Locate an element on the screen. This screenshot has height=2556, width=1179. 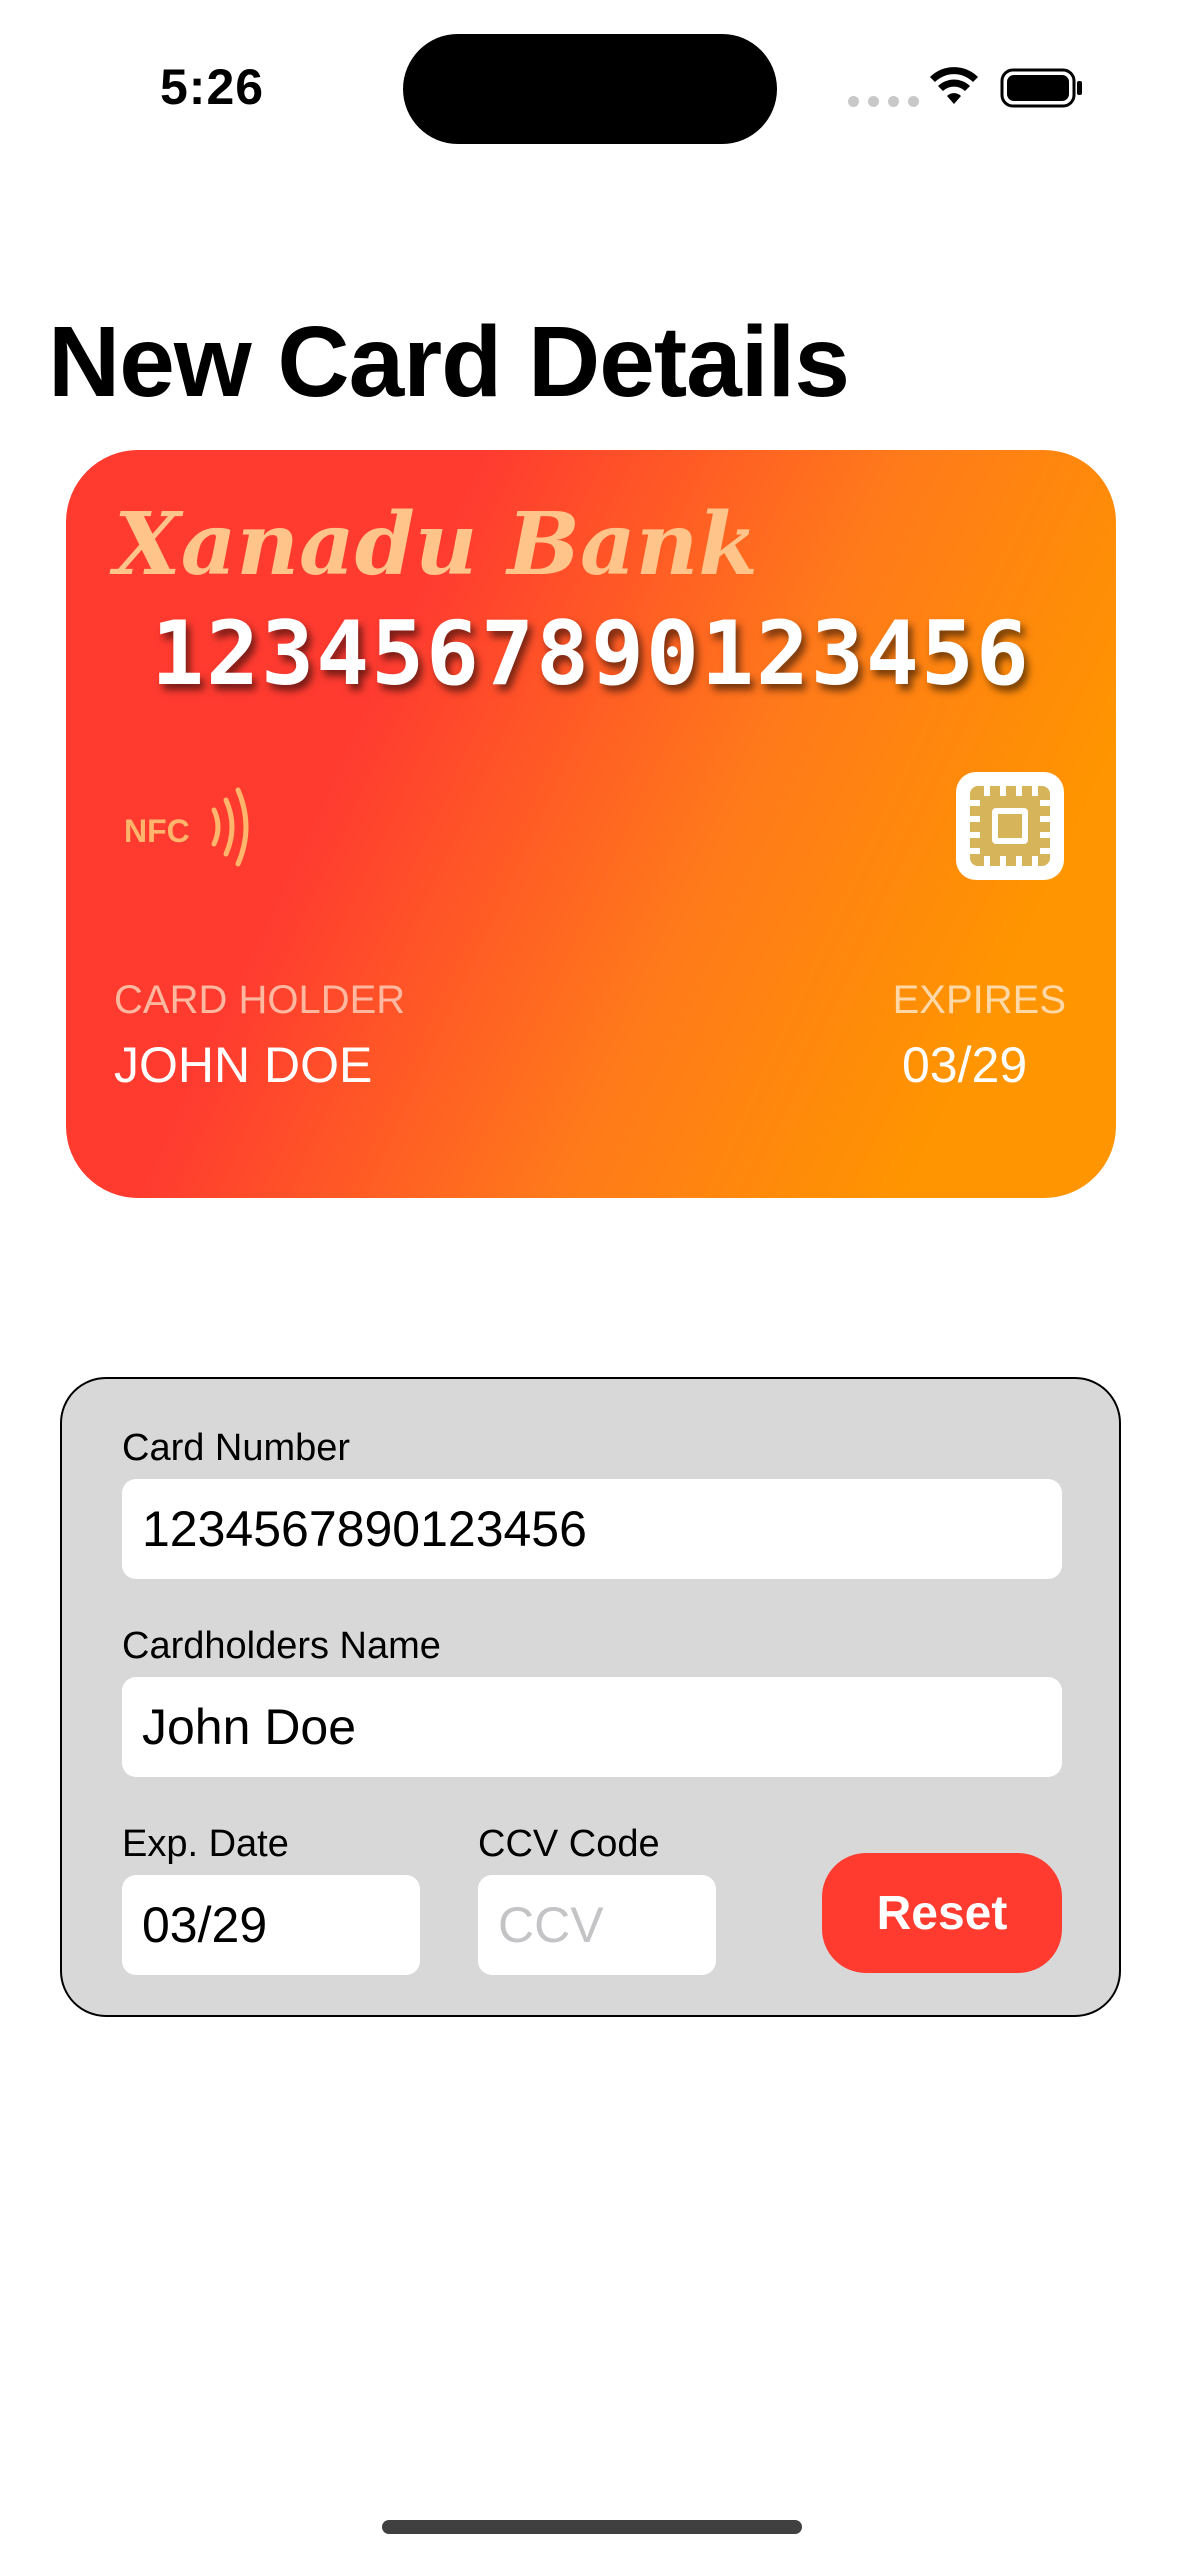
status-time: 5:26 is located at coordinates (212, 87).